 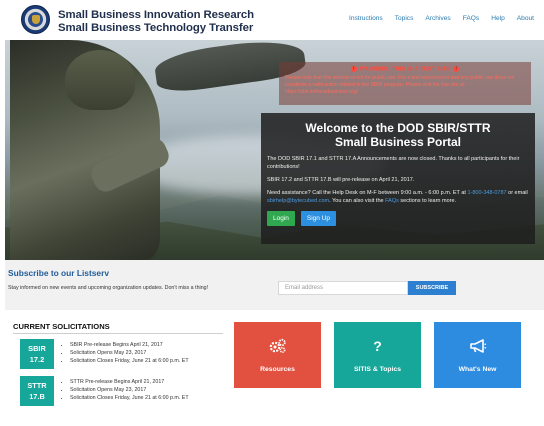 What do you see at coordinates (129, 382) in the screenshot?
I see `list-item: STTR Pre-release Begins April 21, 2017` at bounding box center [129, 382].